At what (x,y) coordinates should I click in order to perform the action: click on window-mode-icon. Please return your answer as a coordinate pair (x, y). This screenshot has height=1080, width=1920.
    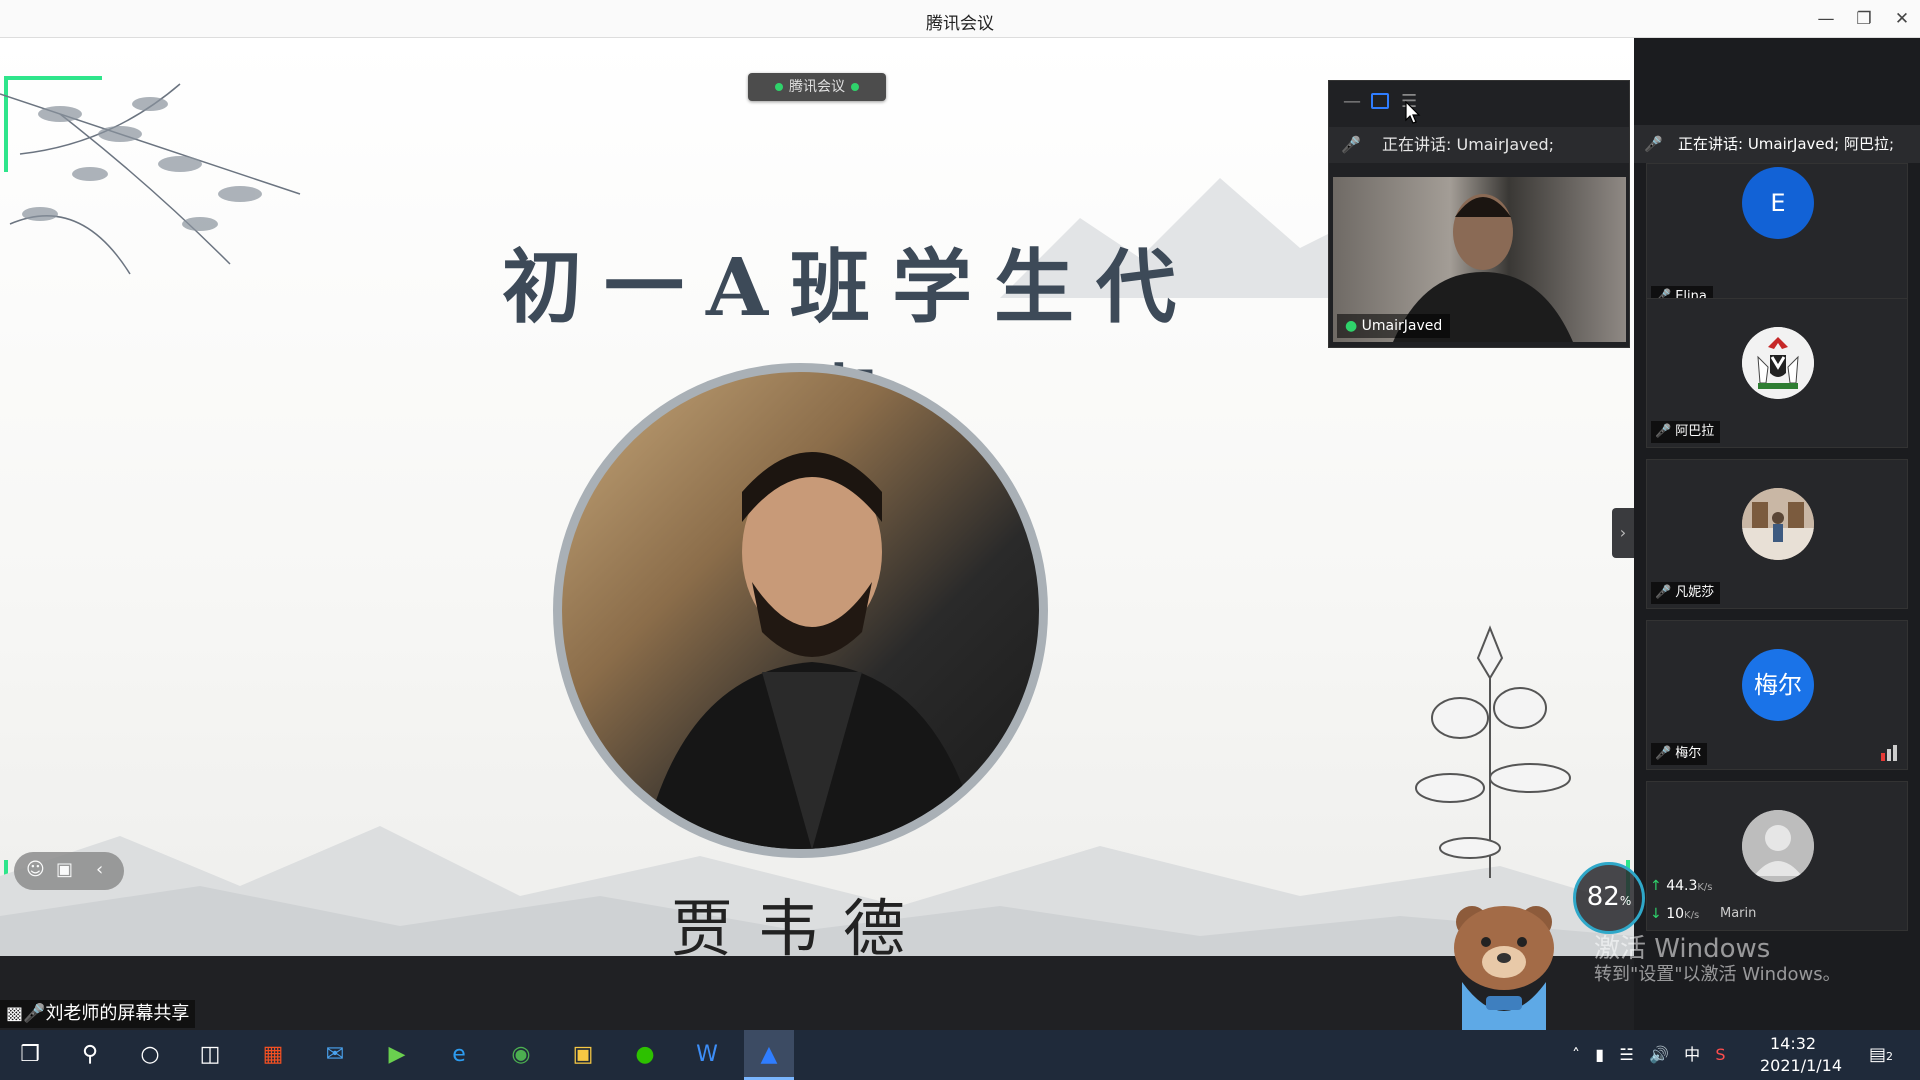
    Looking at the image, I should click on (1380, 101).